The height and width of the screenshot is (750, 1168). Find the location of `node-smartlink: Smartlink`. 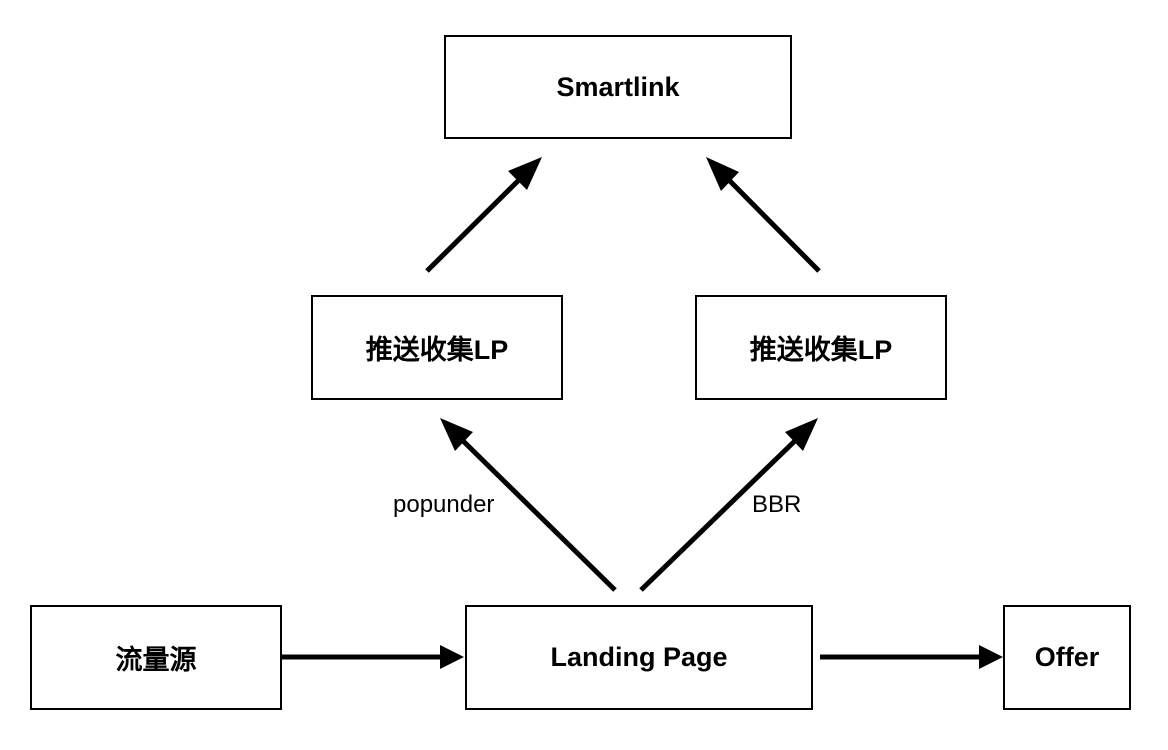

node-smartlink: Smartlink is located at coordinates (618, 87).